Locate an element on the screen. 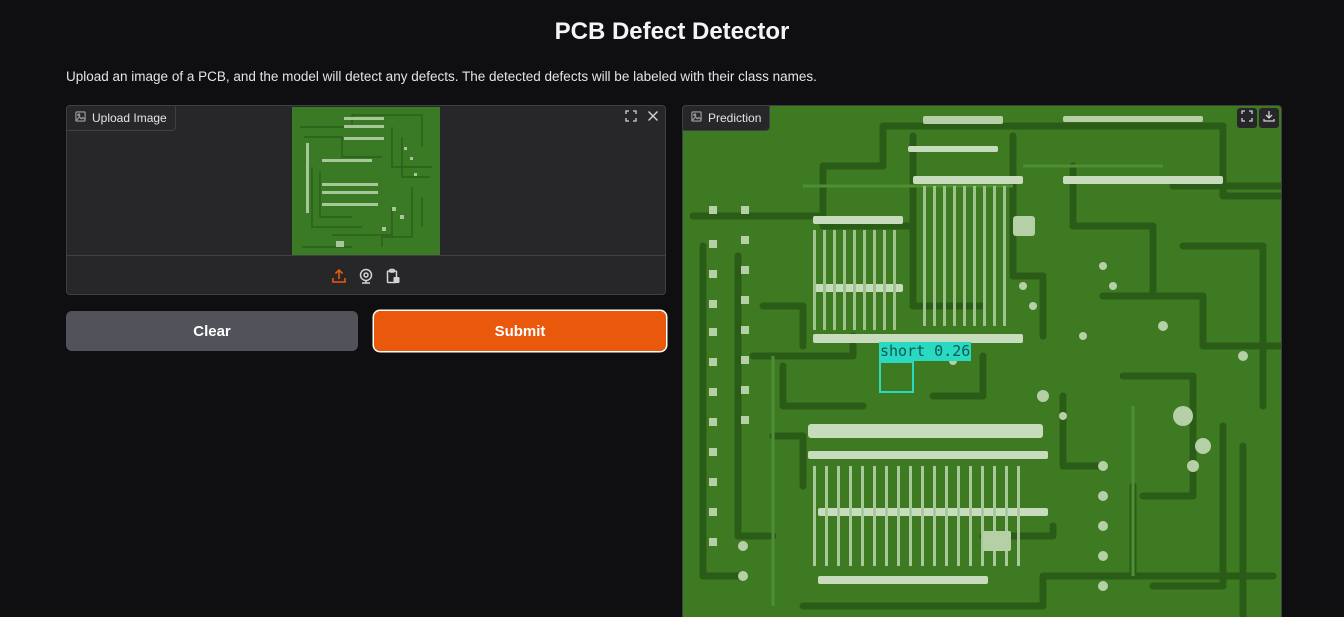 This screenshot has width=1344, height=617. upload-image-label-chip: Upload Image is located at coordinates (121, 118).